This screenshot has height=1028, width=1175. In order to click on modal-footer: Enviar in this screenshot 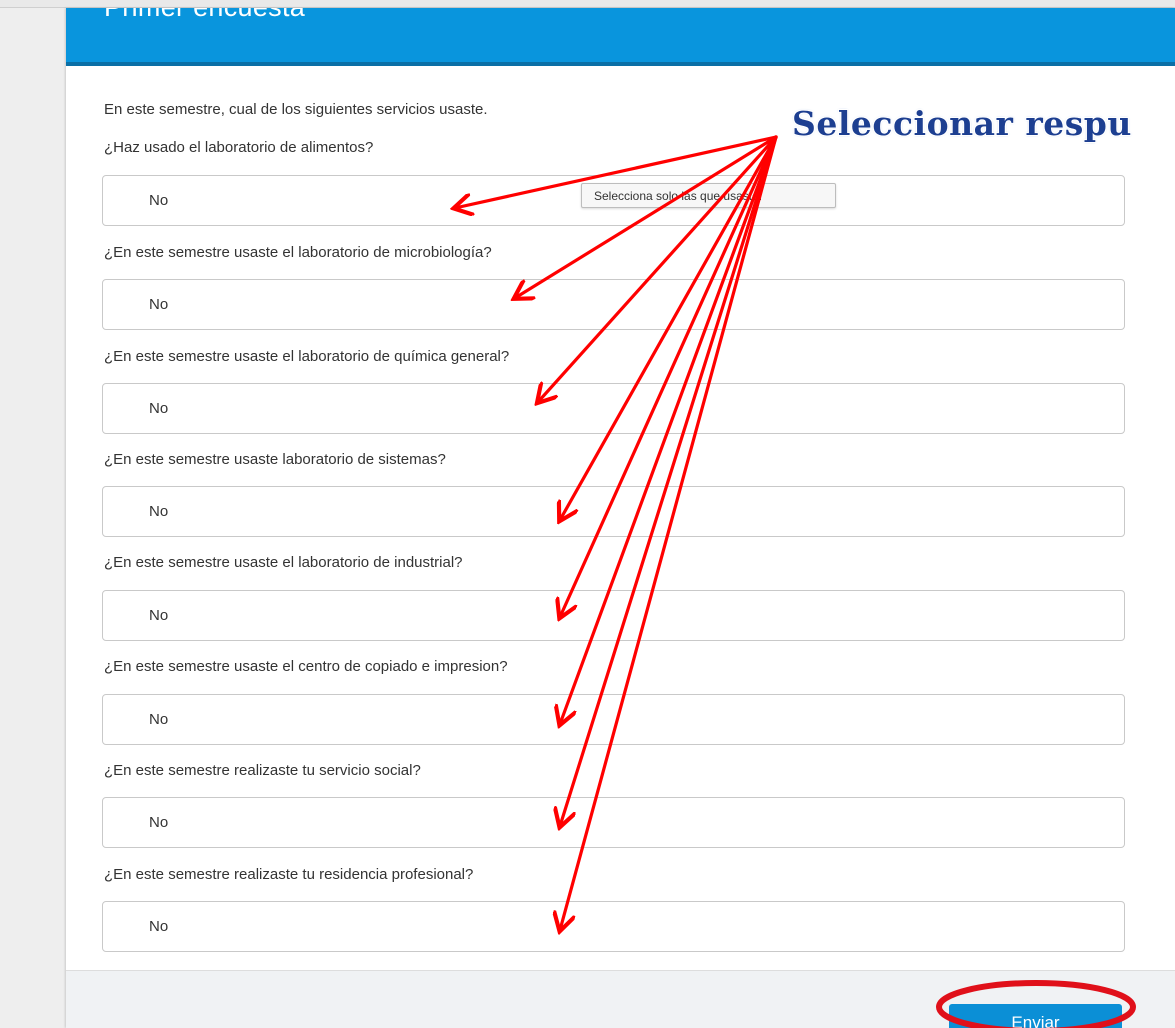, I will do `click(620, 999)`.